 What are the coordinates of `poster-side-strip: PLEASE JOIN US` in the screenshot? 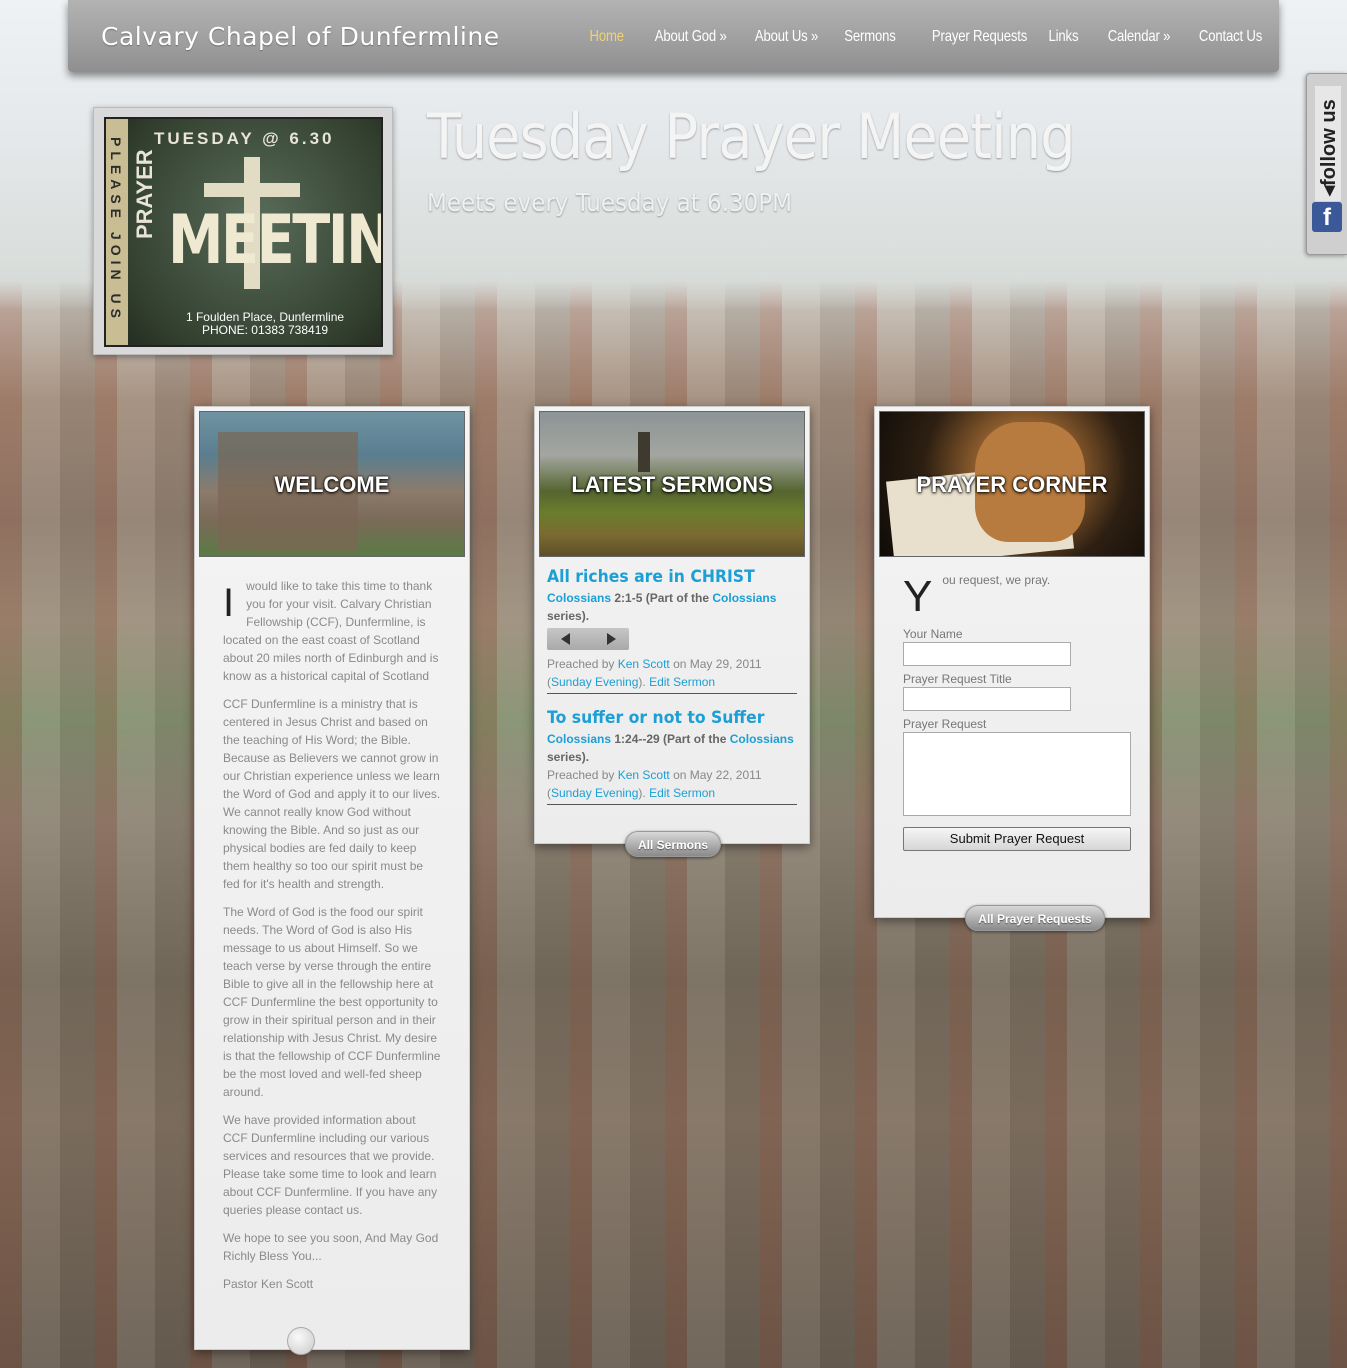 It's located at (117, 232).